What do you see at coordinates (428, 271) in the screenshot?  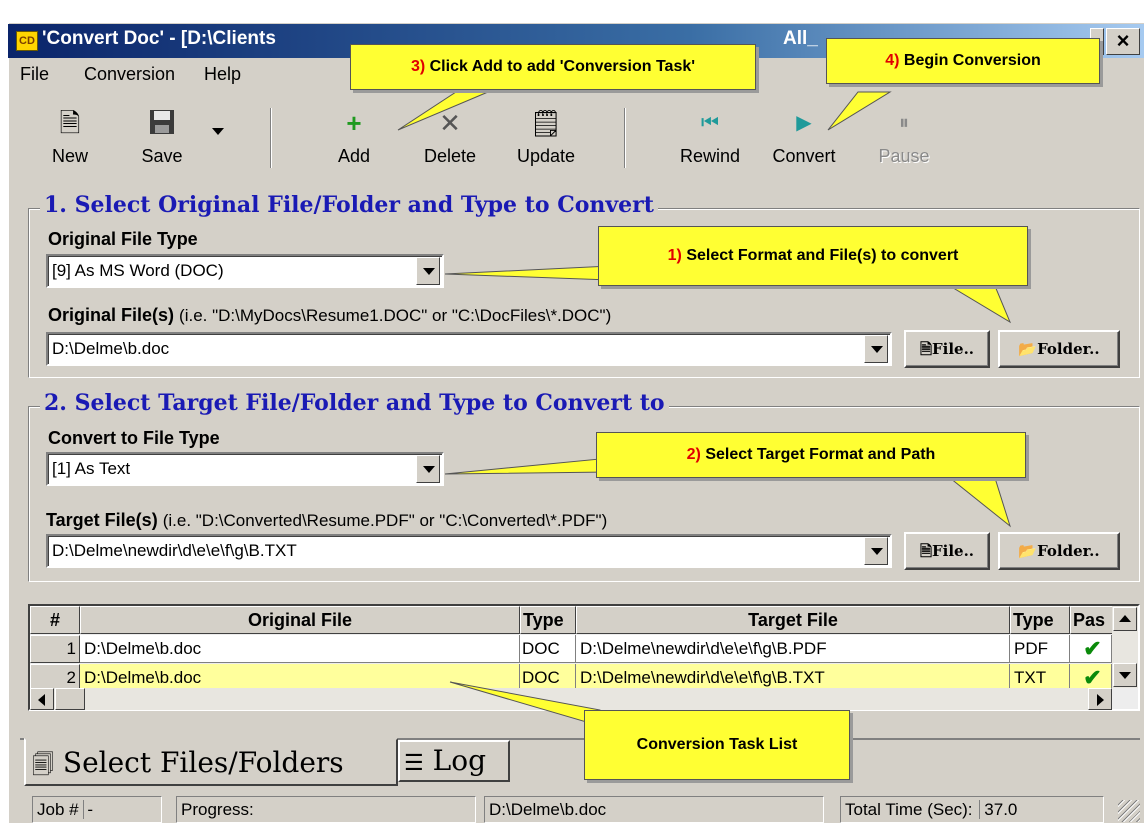 I see `original-type-dropdown-button` at bounding box center [428, 271].